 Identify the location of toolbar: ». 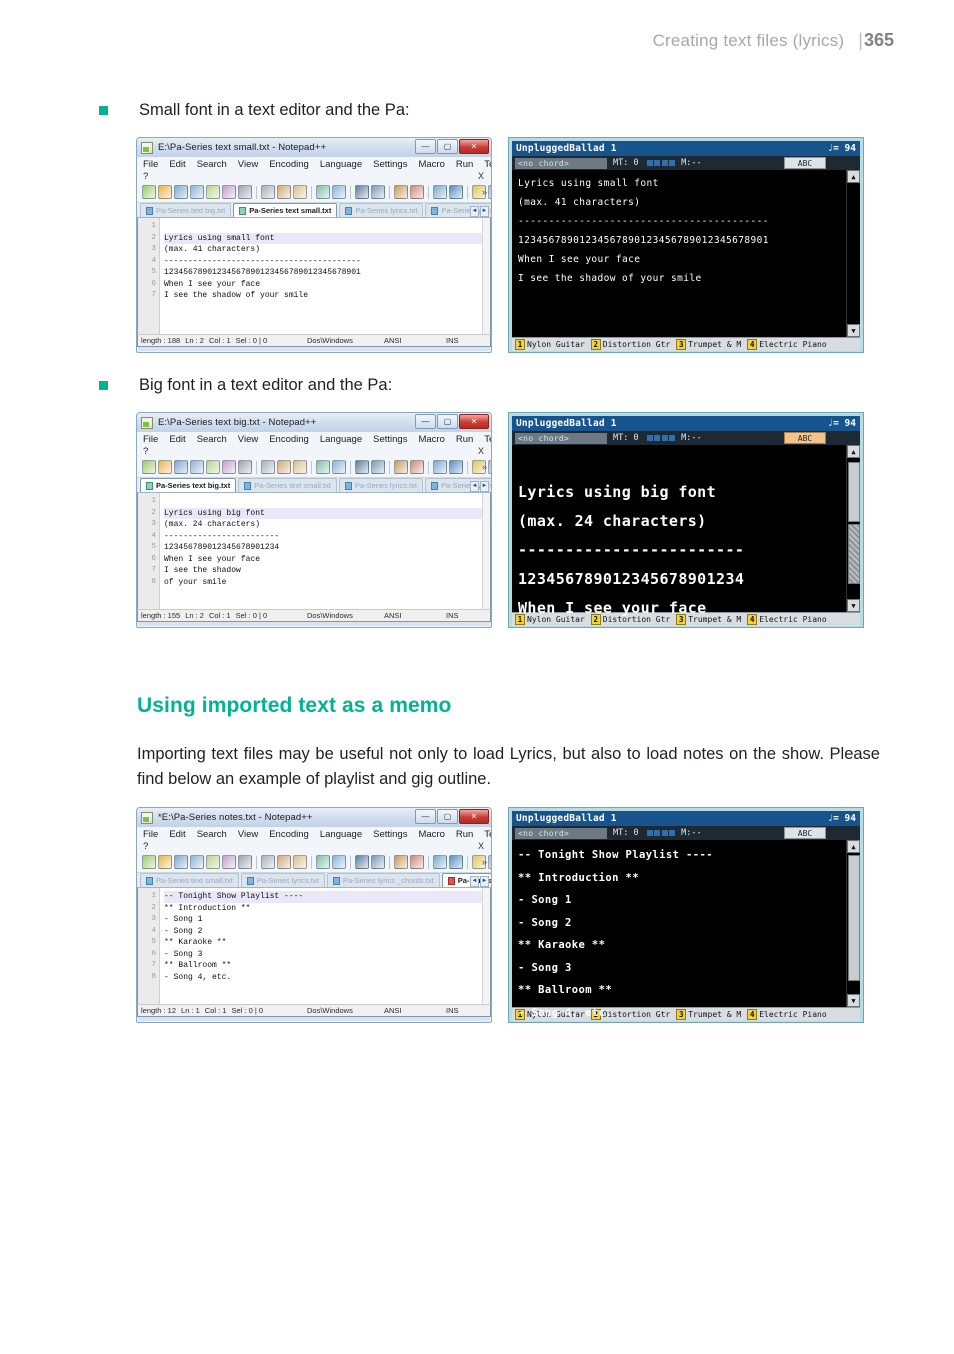
(314, 467).